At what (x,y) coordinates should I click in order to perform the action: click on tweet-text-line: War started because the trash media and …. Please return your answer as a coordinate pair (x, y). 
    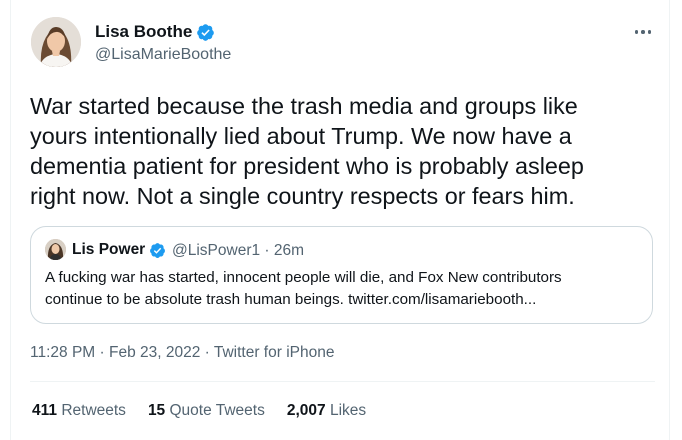
    Looking at the image, I should click on (304, 106).